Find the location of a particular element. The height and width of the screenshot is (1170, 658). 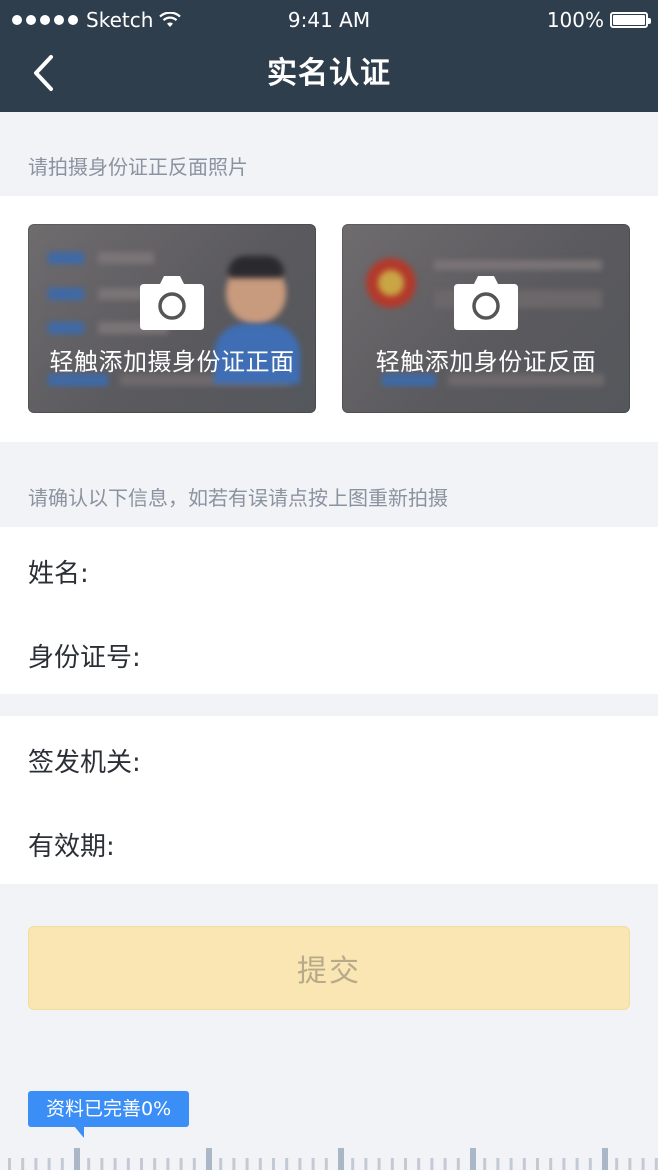

id-number-field-label: 身份证号: is located at coordinates (84, 658).